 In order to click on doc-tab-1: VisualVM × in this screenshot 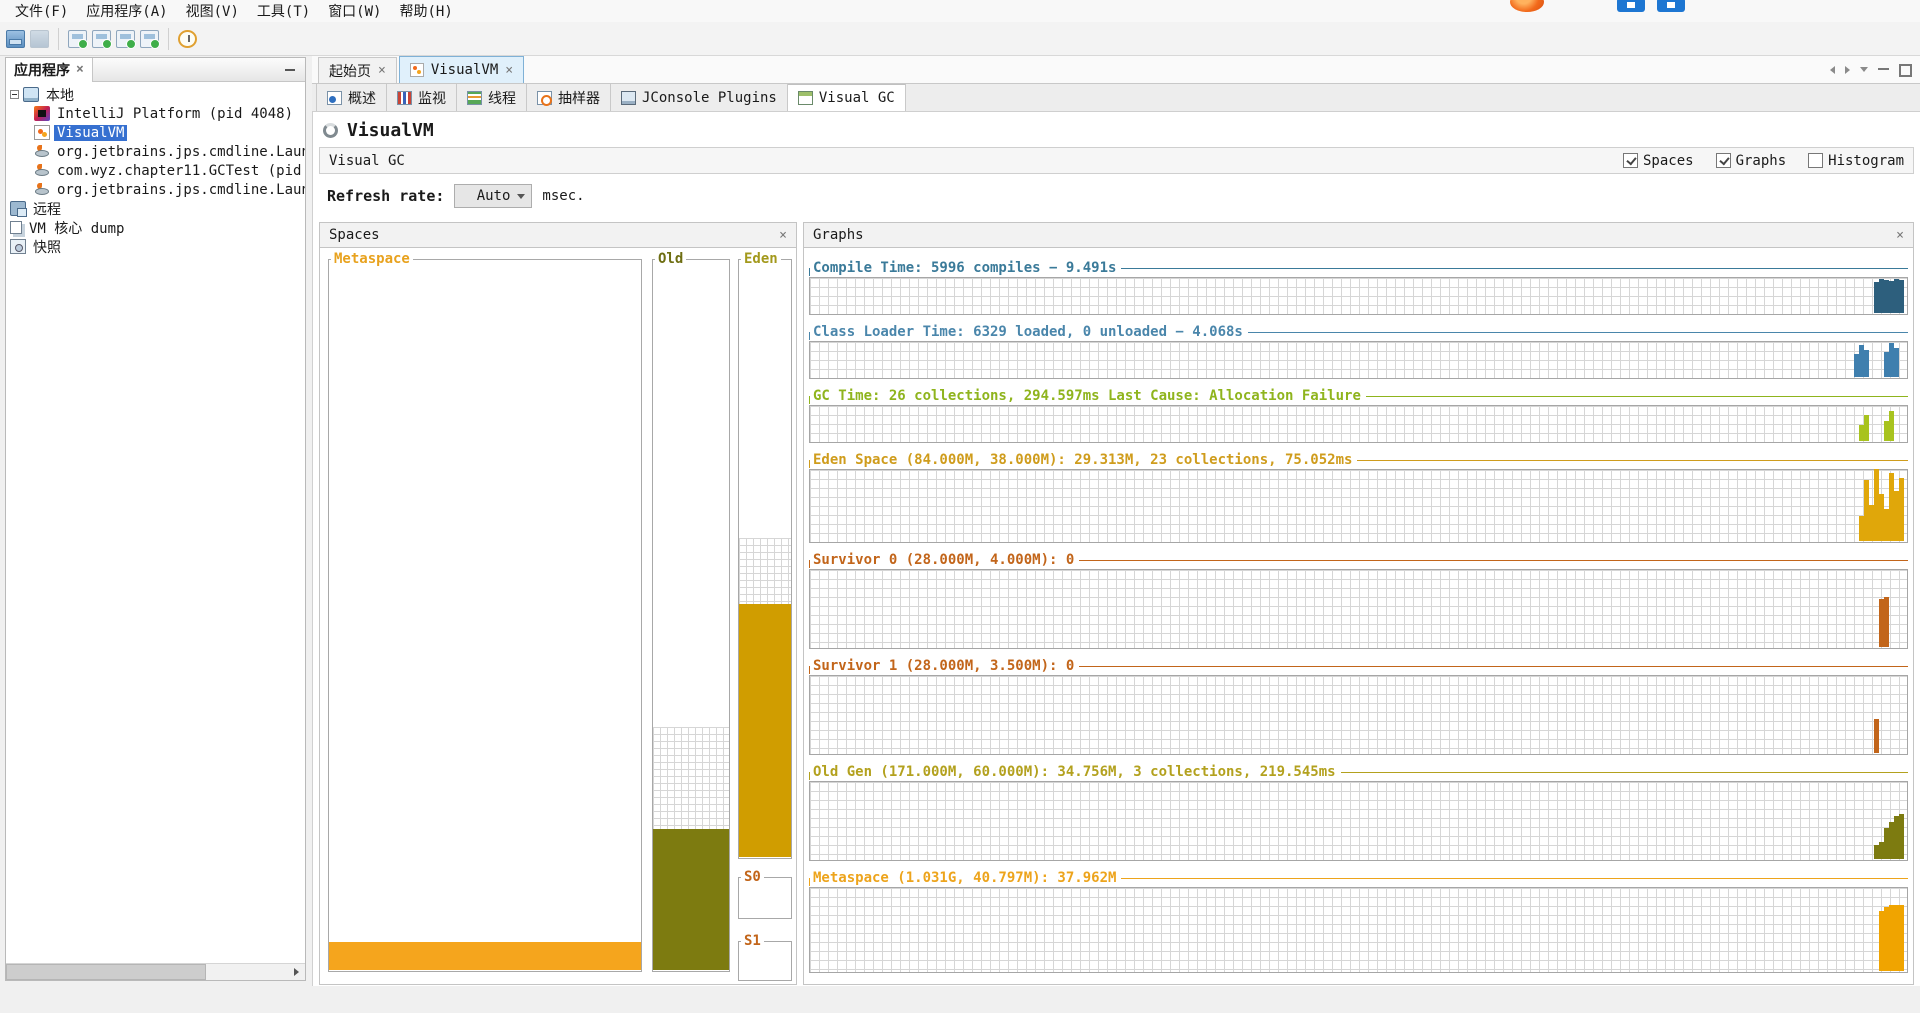, I will do `click(461, 69)`.